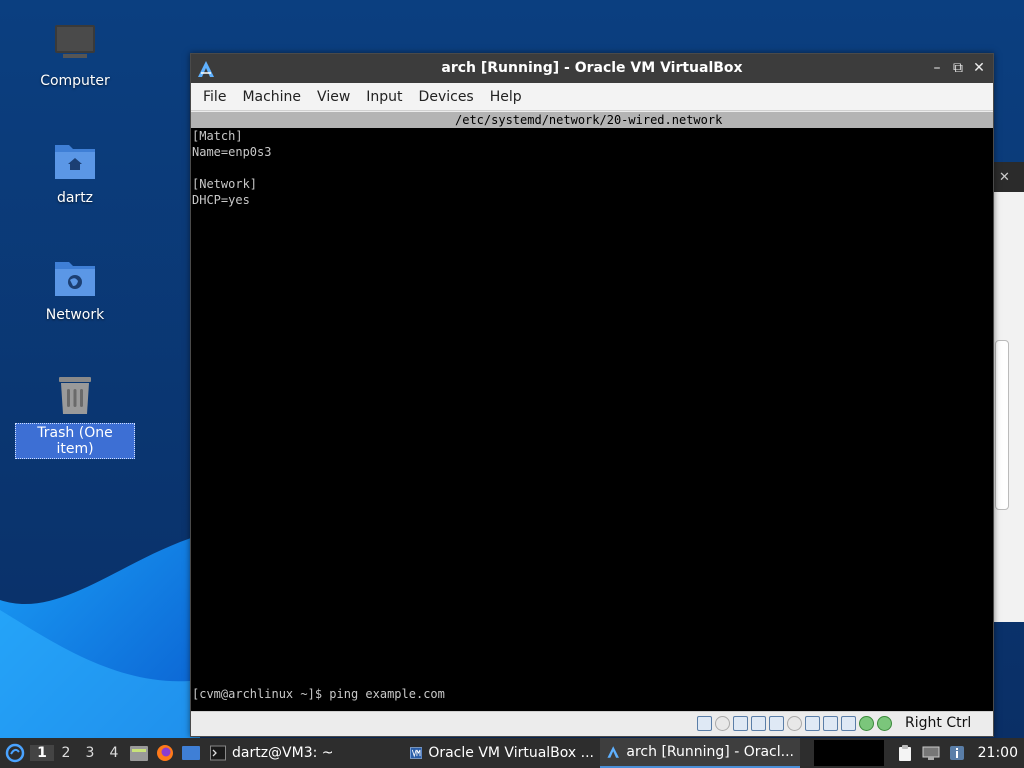 This screenshot has width=1024, height=768. I want to click on display-icon, so click(812, 723).